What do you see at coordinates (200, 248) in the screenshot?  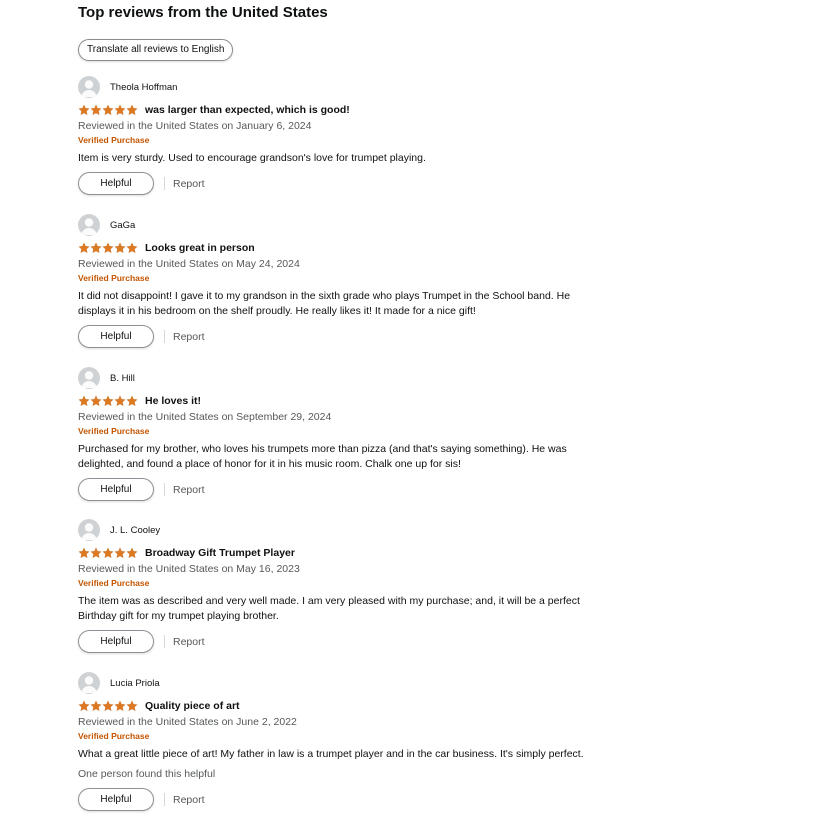 I see `review-title: Looks great in person` at bounding box center [200, 248].